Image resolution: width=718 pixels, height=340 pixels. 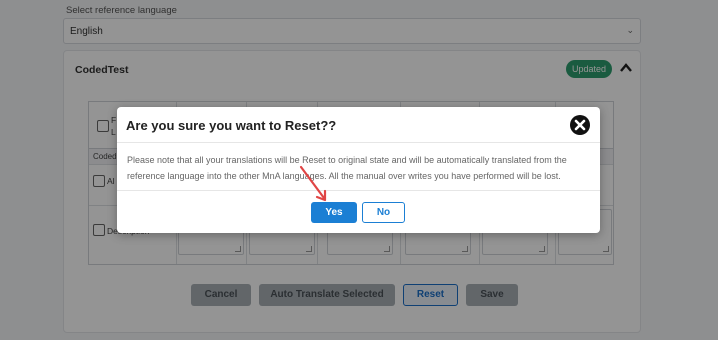 I want to click on close-icon, so click(x=580, y=125).